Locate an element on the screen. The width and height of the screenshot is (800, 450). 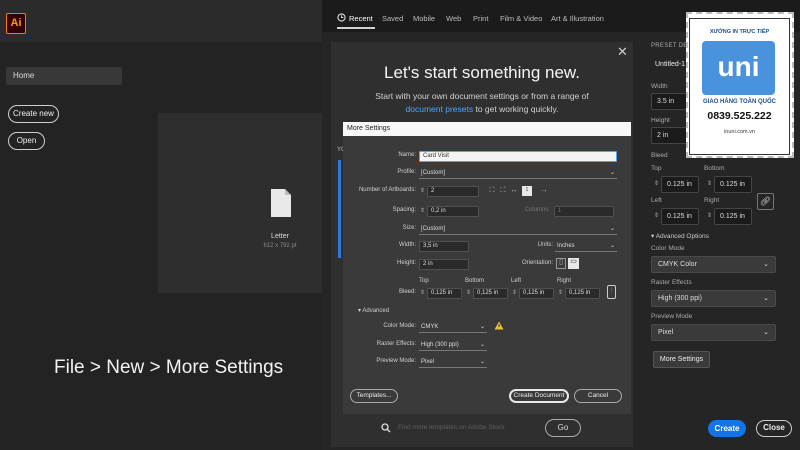
tab-film-video: Film & Video is located at coordinates (521, 18).